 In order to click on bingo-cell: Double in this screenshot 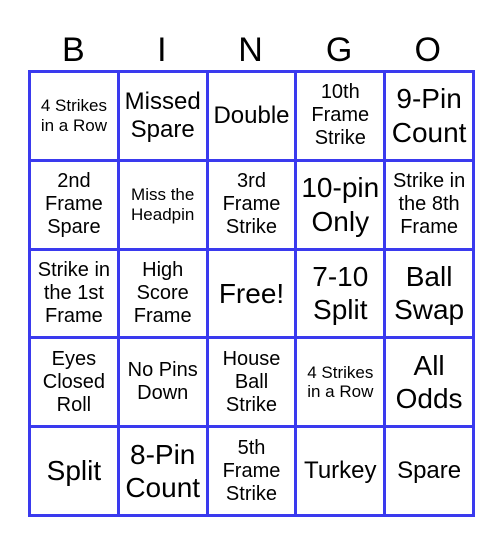, I will do `click(251, 116)`.